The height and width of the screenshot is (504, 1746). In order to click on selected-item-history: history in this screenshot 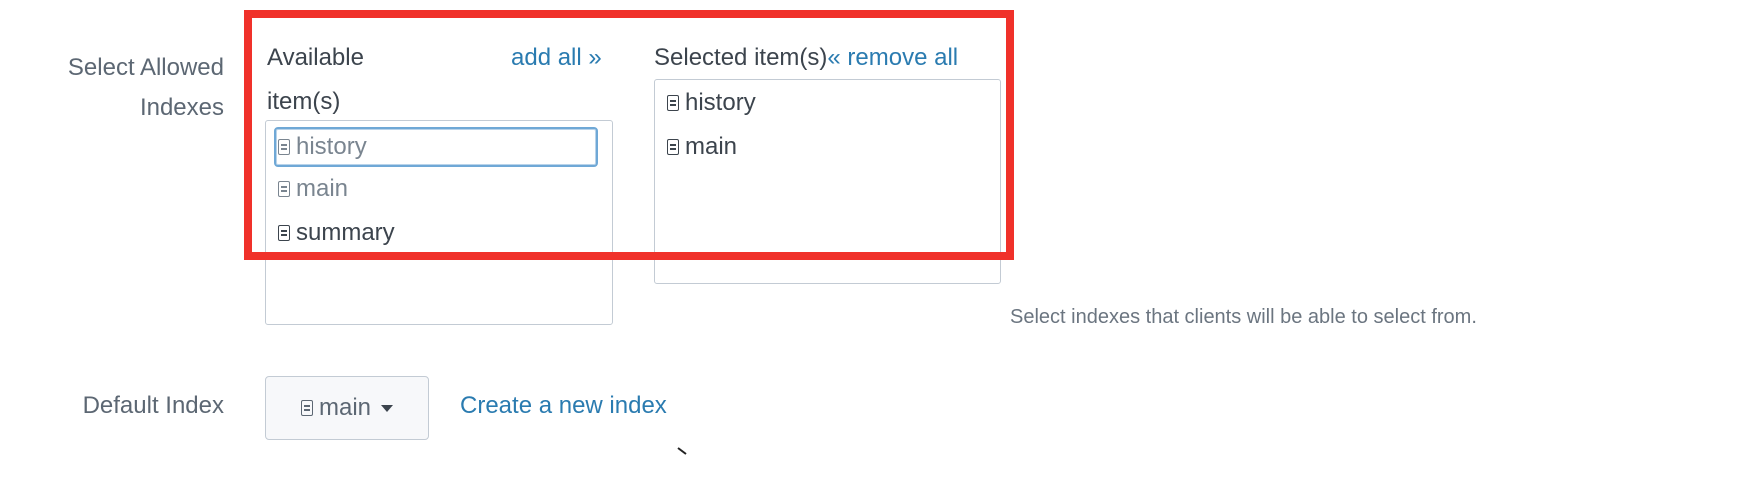, I will do `click(711, 103)`.